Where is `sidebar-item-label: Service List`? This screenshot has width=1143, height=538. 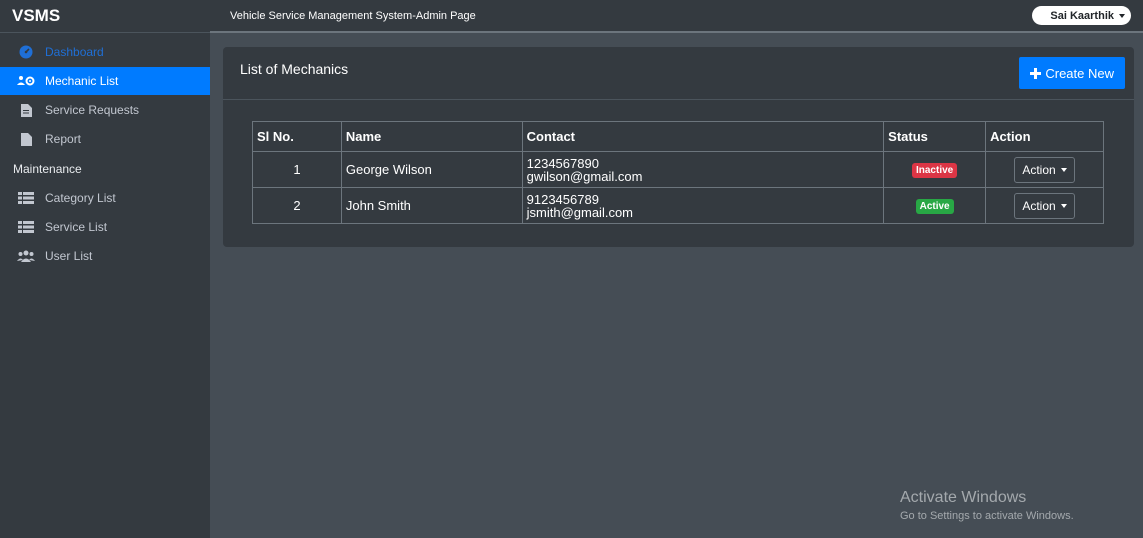
sidebar-item-label: Service List is located at coordinates (76, 227).